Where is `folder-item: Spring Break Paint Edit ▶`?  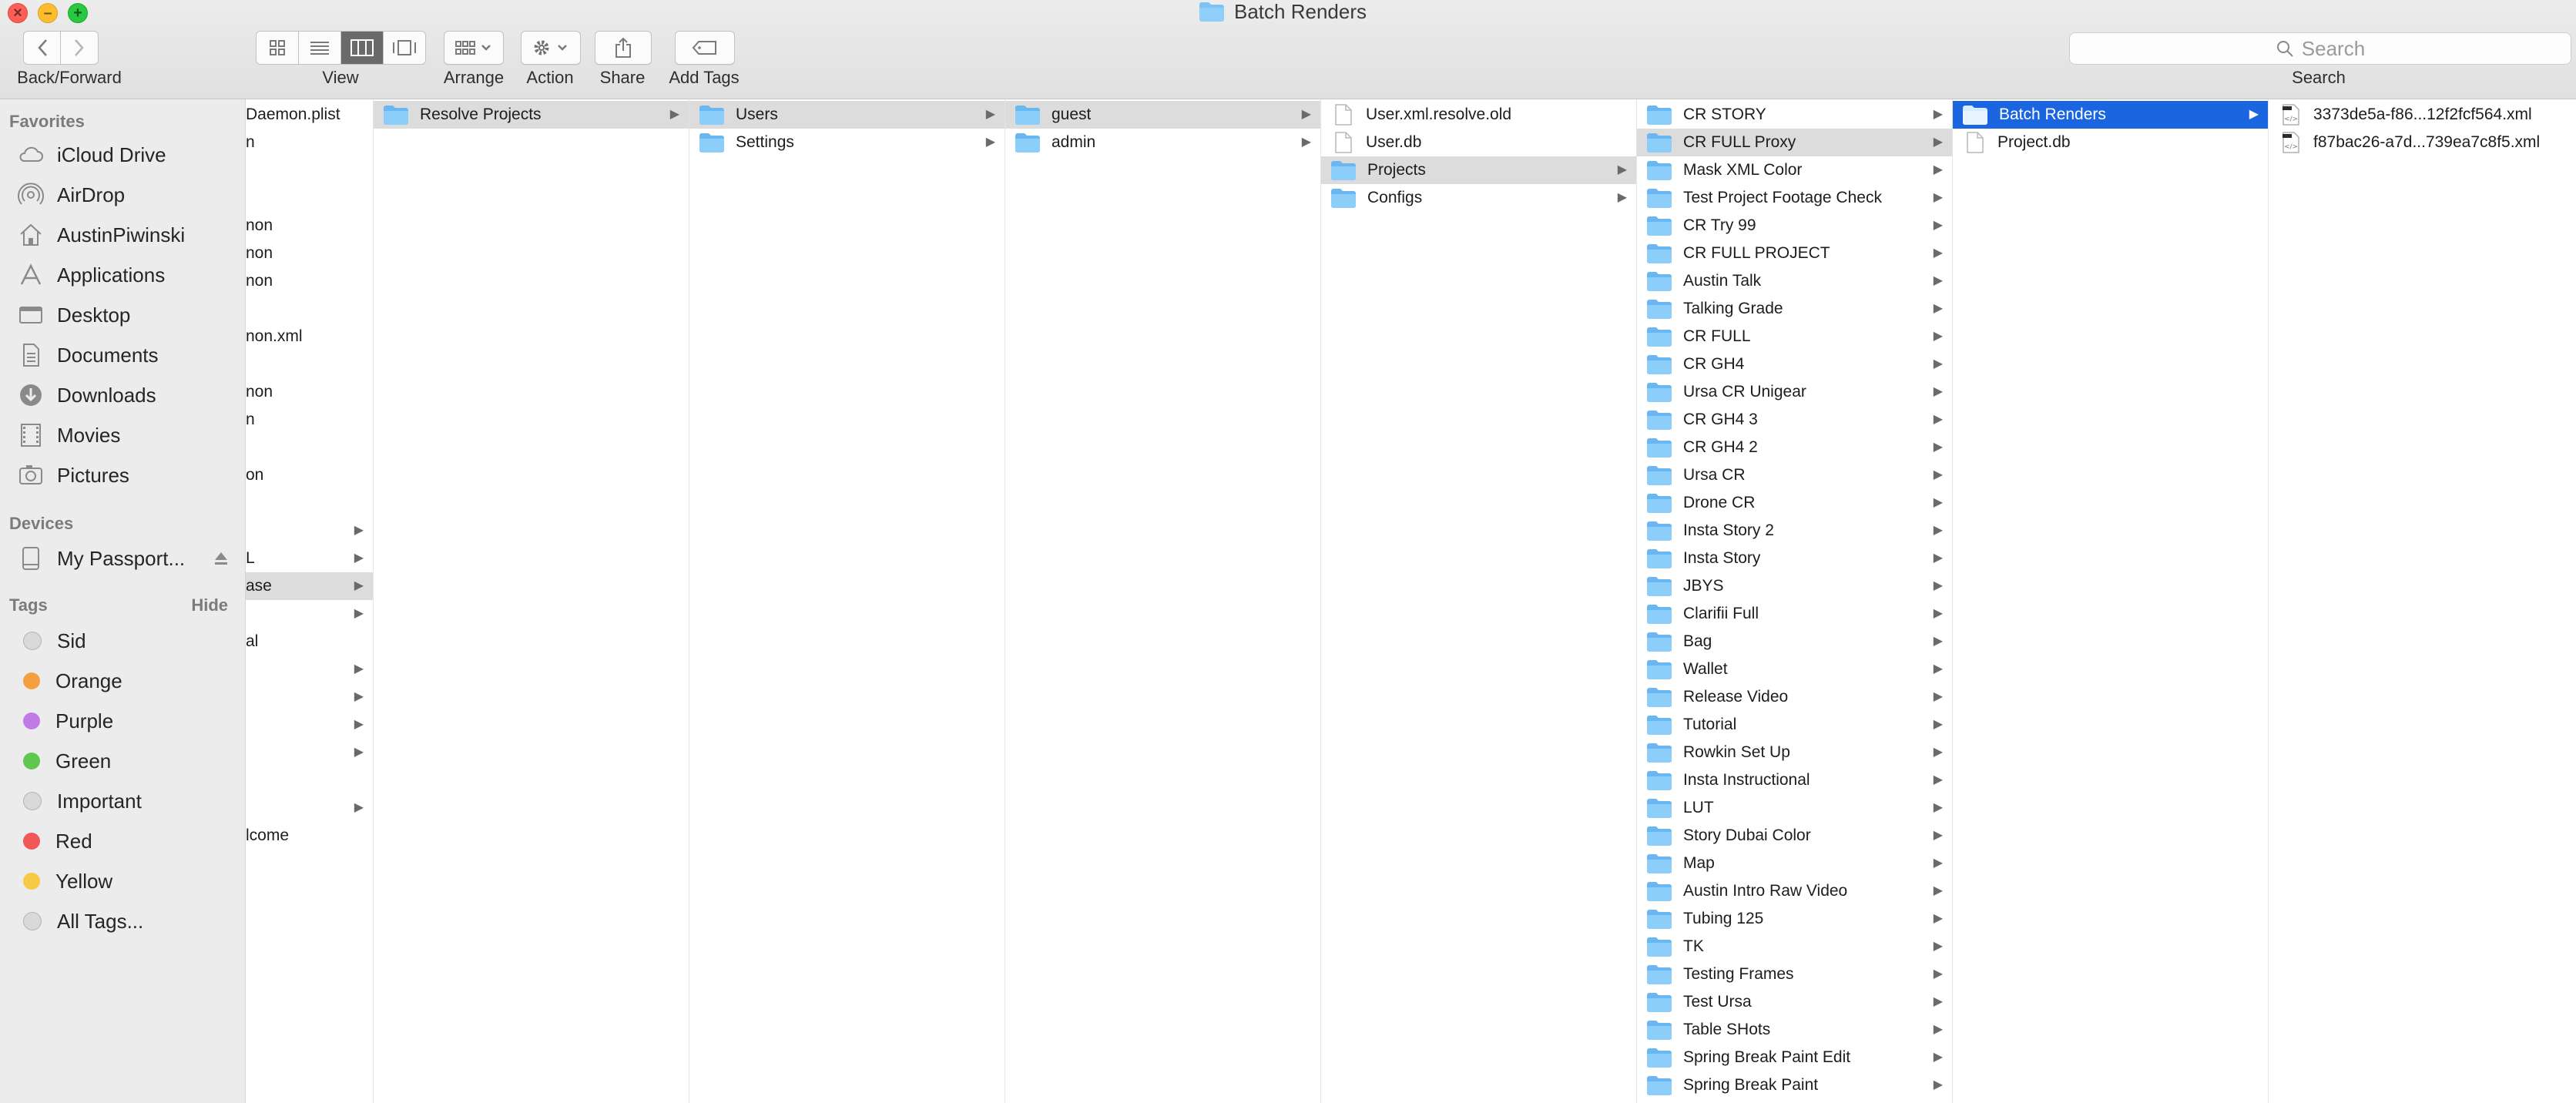
folder-item: Spring Break Paint Edit ▶ is located at coordinates (1794, 1057).